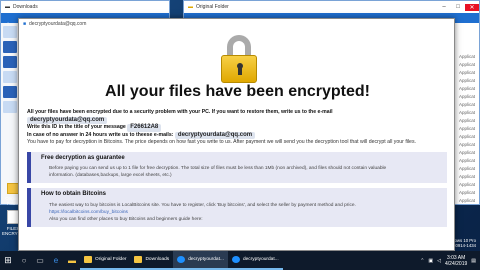 The image size is (480, 270). Describe the element at coordinates (456, 263) in the screenshot. I see `clock-date: 4/24/2019` at that location.